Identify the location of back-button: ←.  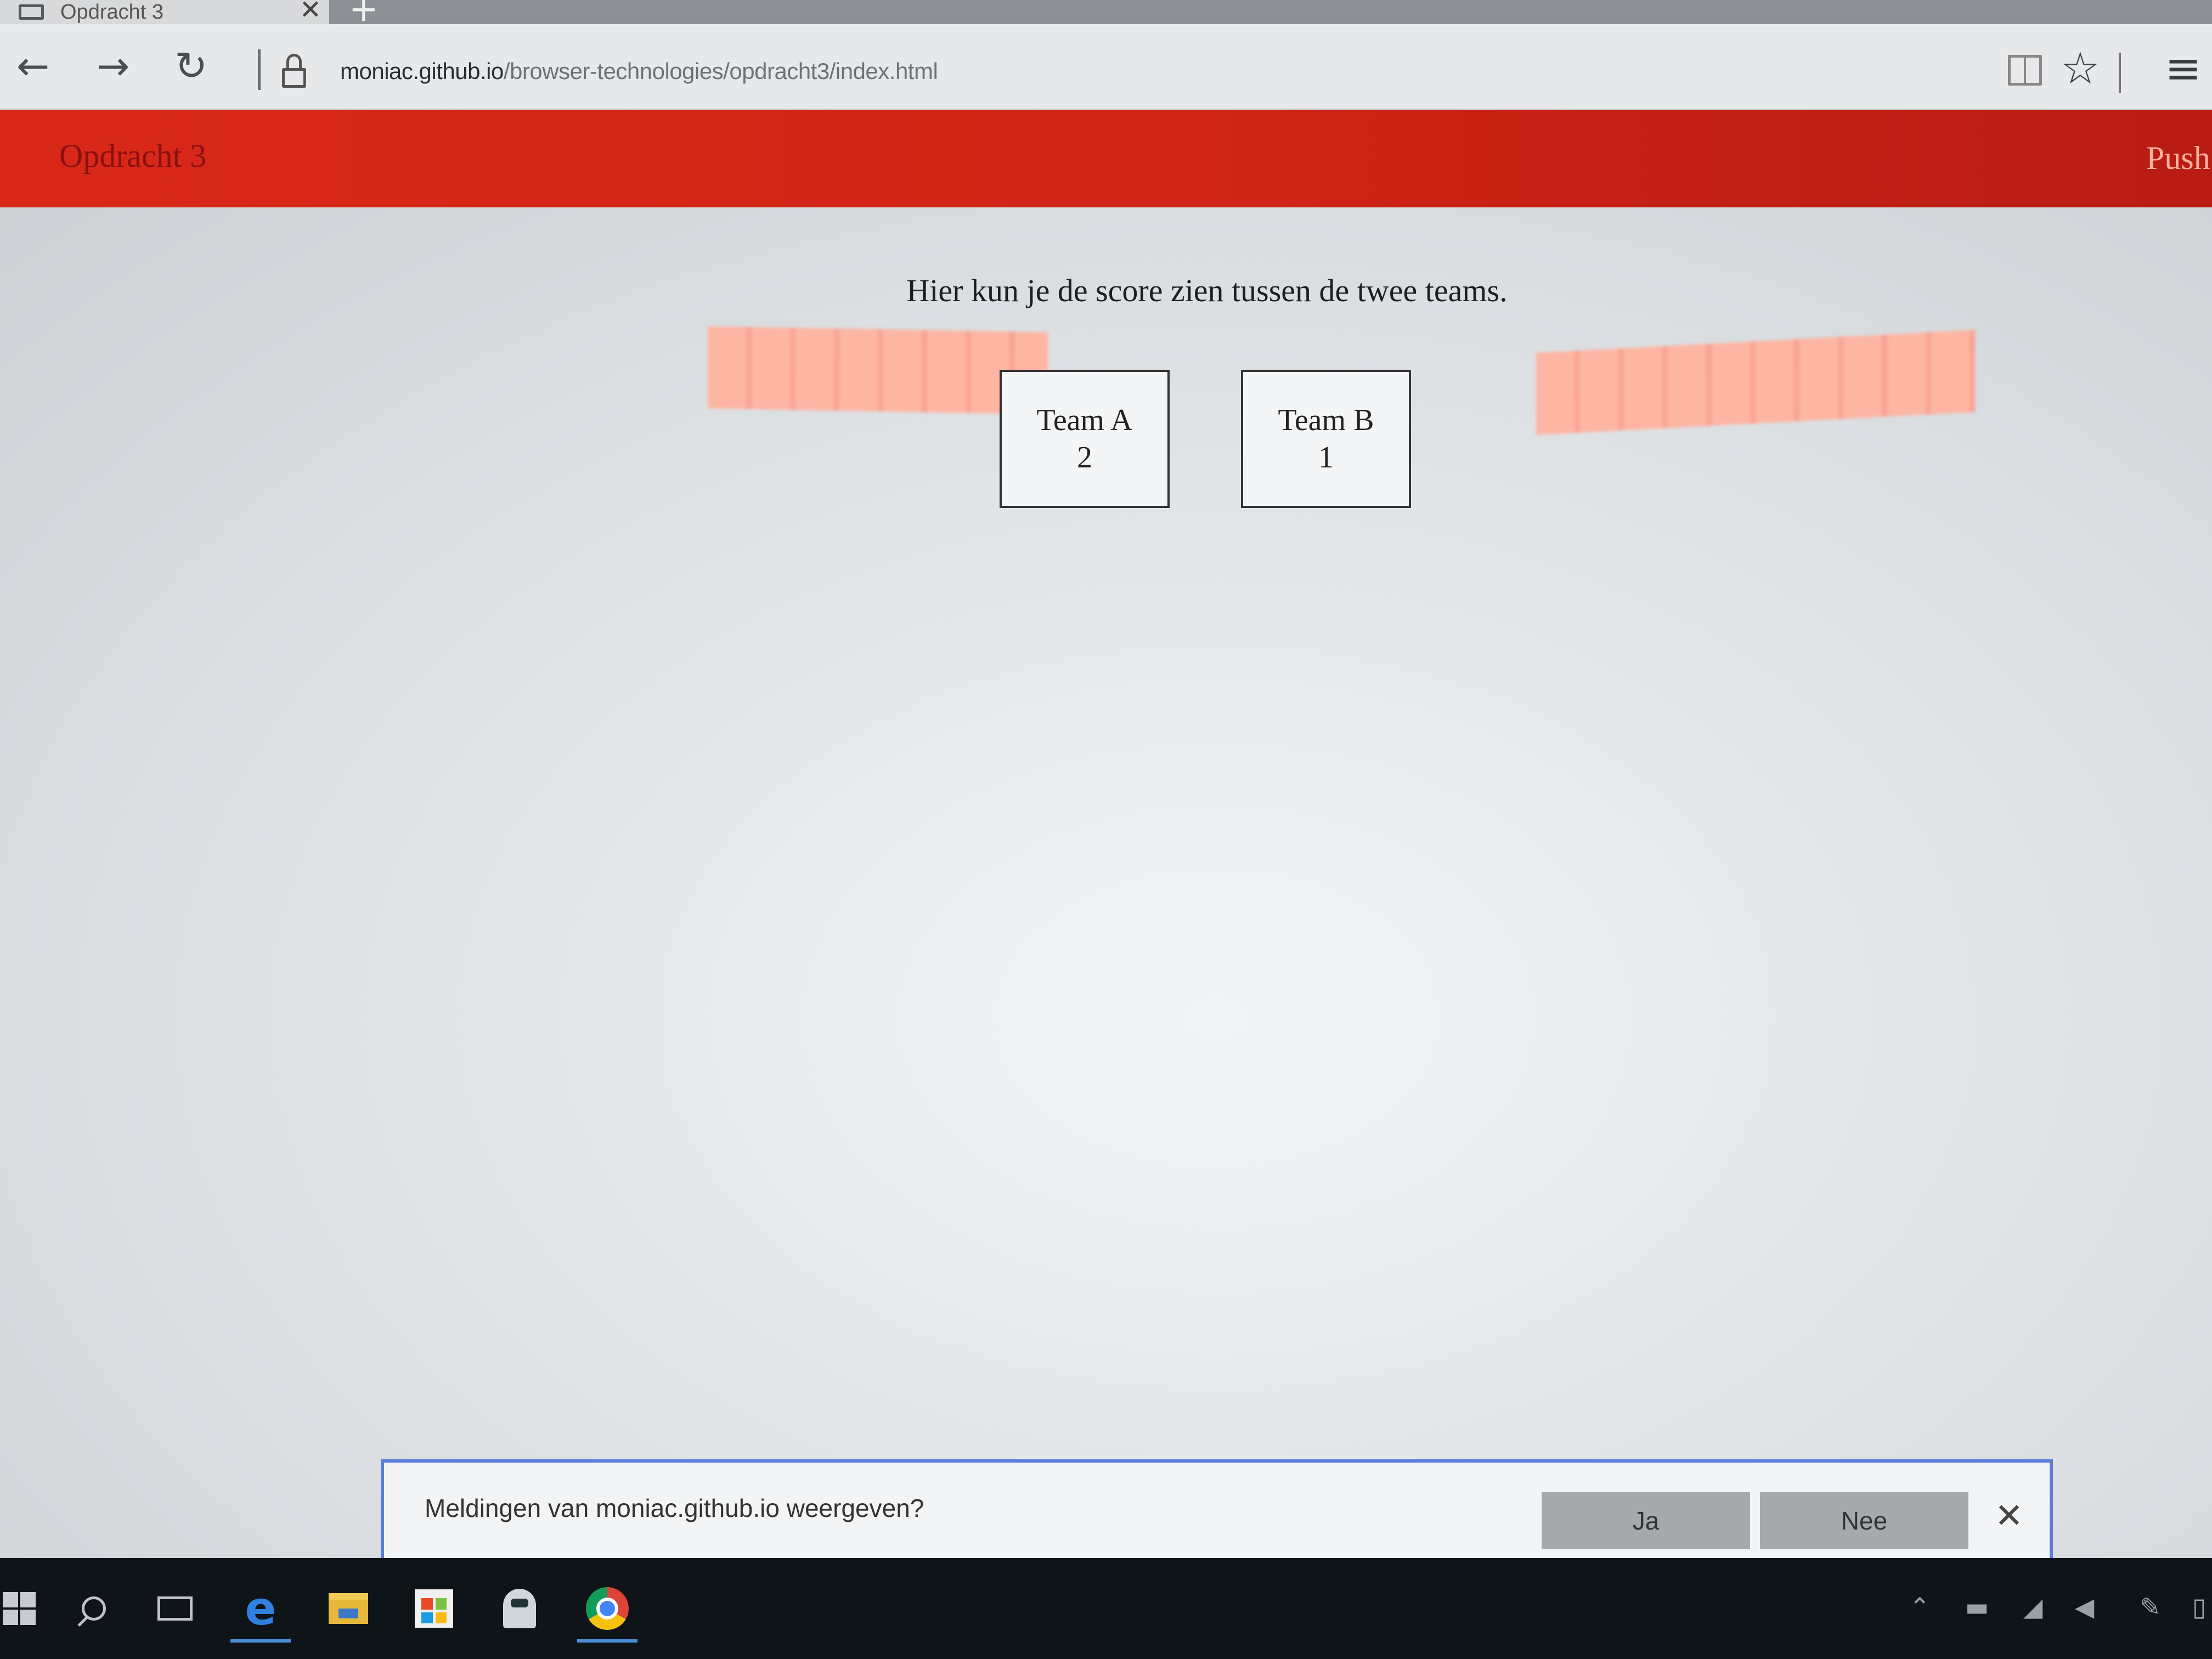
(32, 66).